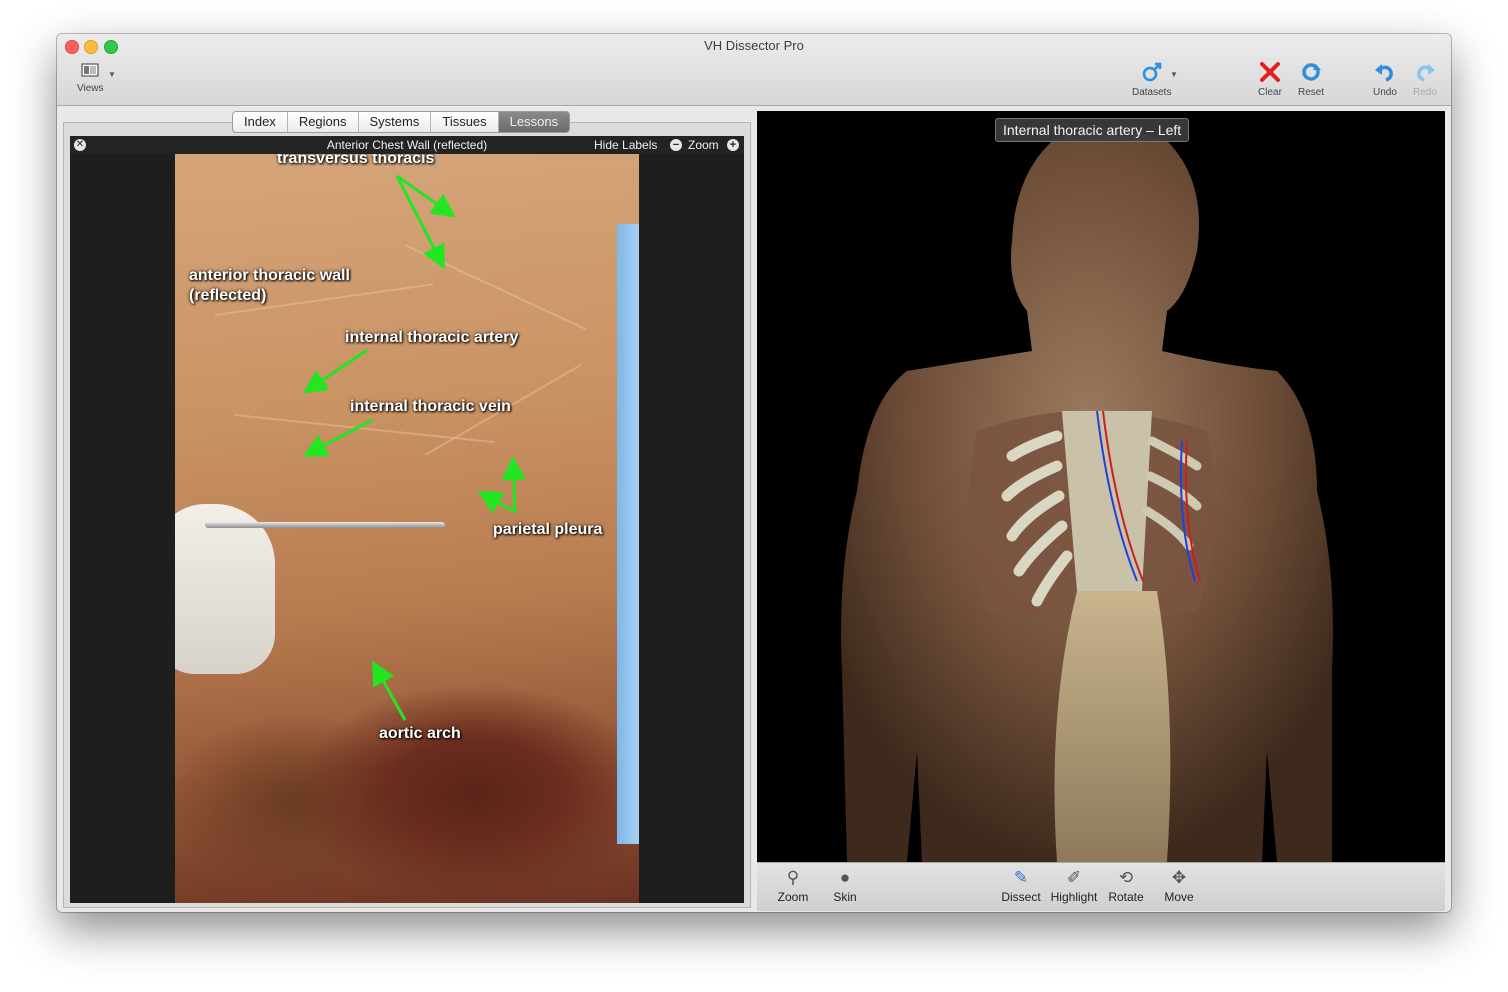 Image resolution: width=1508 pixels, height=992 pixels. Describe the element at coordinates (625, 145) in the screenshot. I see `hide-labels-button: Hide Labels` at that location.